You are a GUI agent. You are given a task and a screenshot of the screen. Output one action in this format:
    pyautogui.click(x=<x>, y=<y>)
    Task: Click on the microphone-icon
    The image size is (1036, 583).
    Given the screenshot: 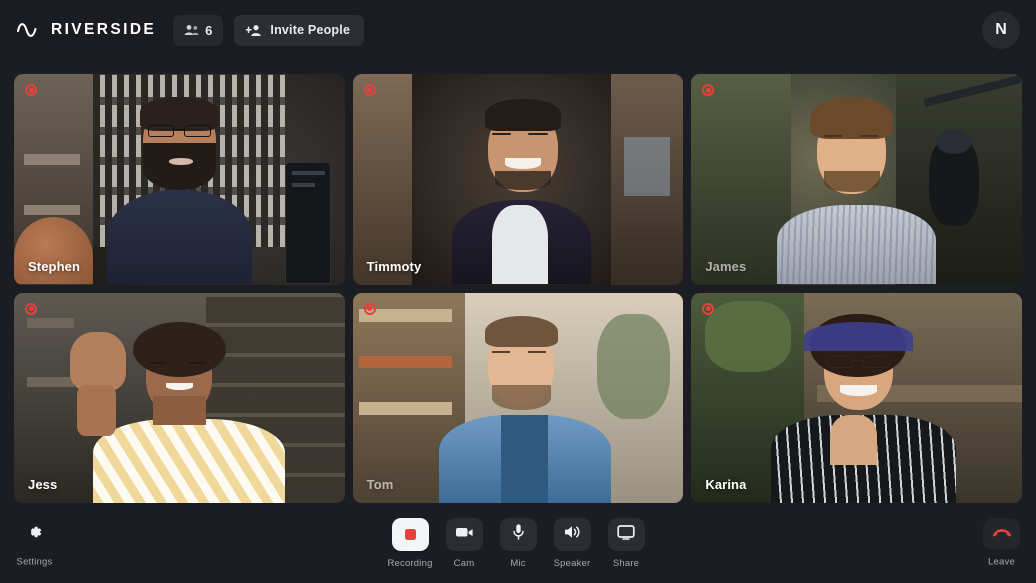 What is the action you would take?
    pyautogui.click(x=518, y=534)
    